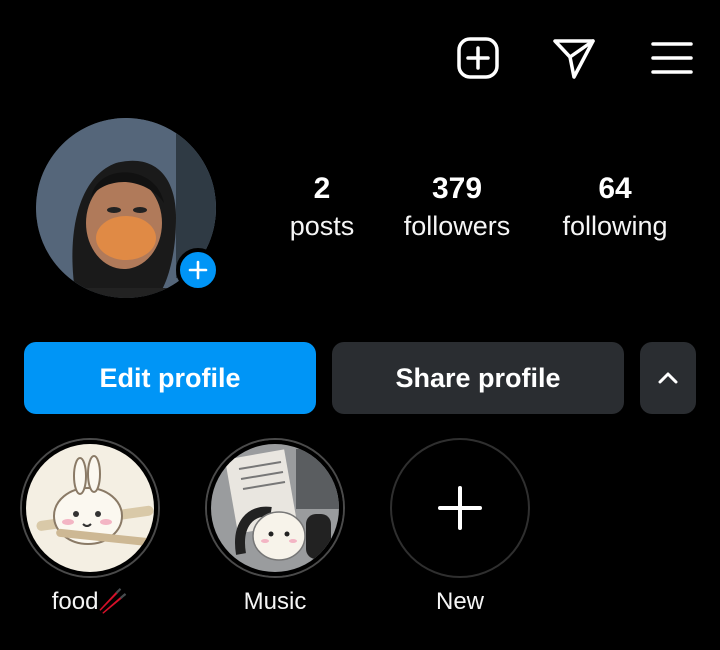 This screenshot has width=720, height=650. Describe the element at coordinates (459, 601) in the screenshot. I see `highlight-label: New` at that location.